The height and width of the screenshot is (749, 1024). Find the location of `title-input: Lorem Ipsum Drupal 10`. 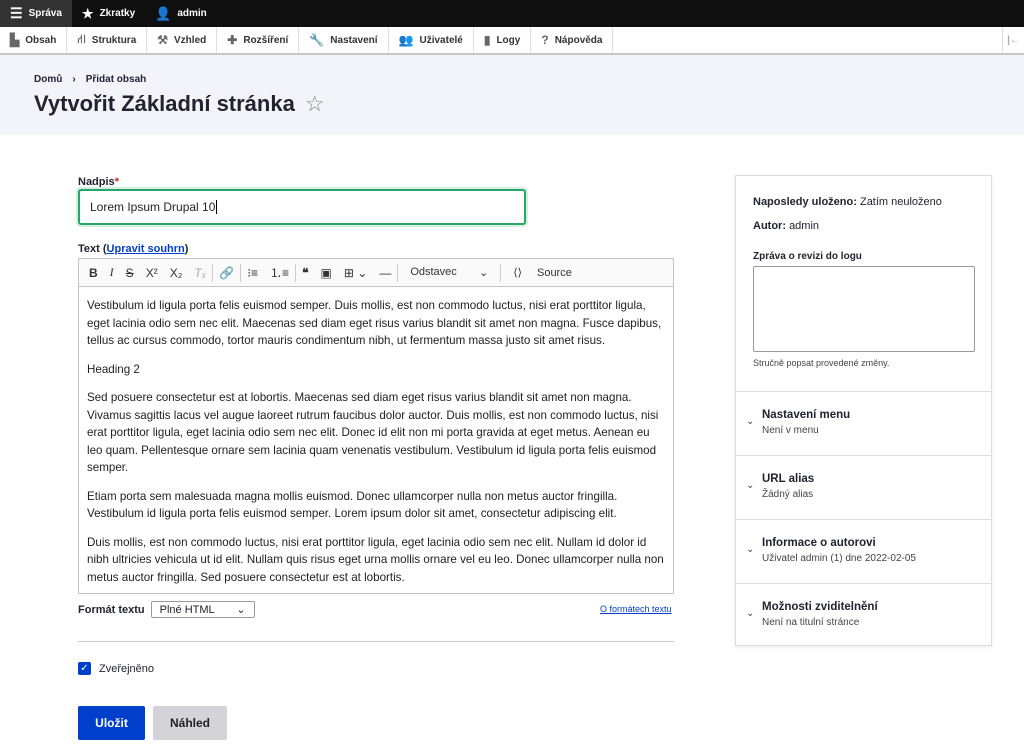

title-input: Lorem Ipsum Drupal 10 is located at coordinates (302, 207).